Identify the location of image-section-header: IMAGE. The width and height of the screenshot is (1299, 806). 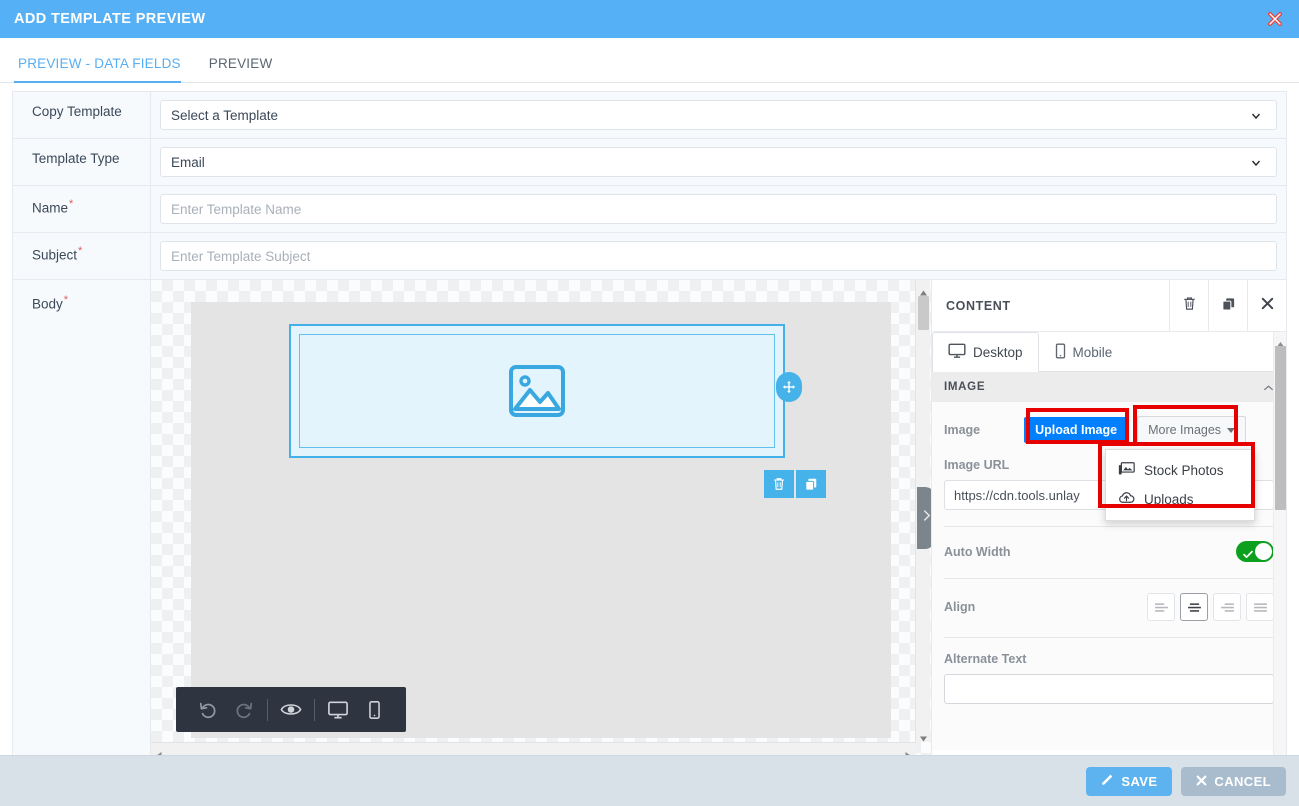
(1109, 387).